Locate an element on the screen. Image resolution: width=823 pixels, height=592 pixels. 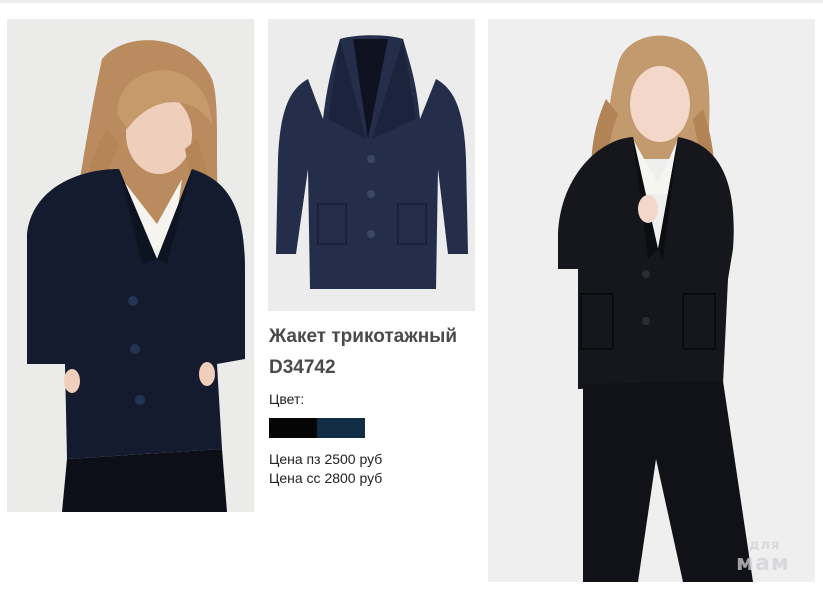
price-ss: Цена сс 2800 руб is located at coordinates (326, 478).